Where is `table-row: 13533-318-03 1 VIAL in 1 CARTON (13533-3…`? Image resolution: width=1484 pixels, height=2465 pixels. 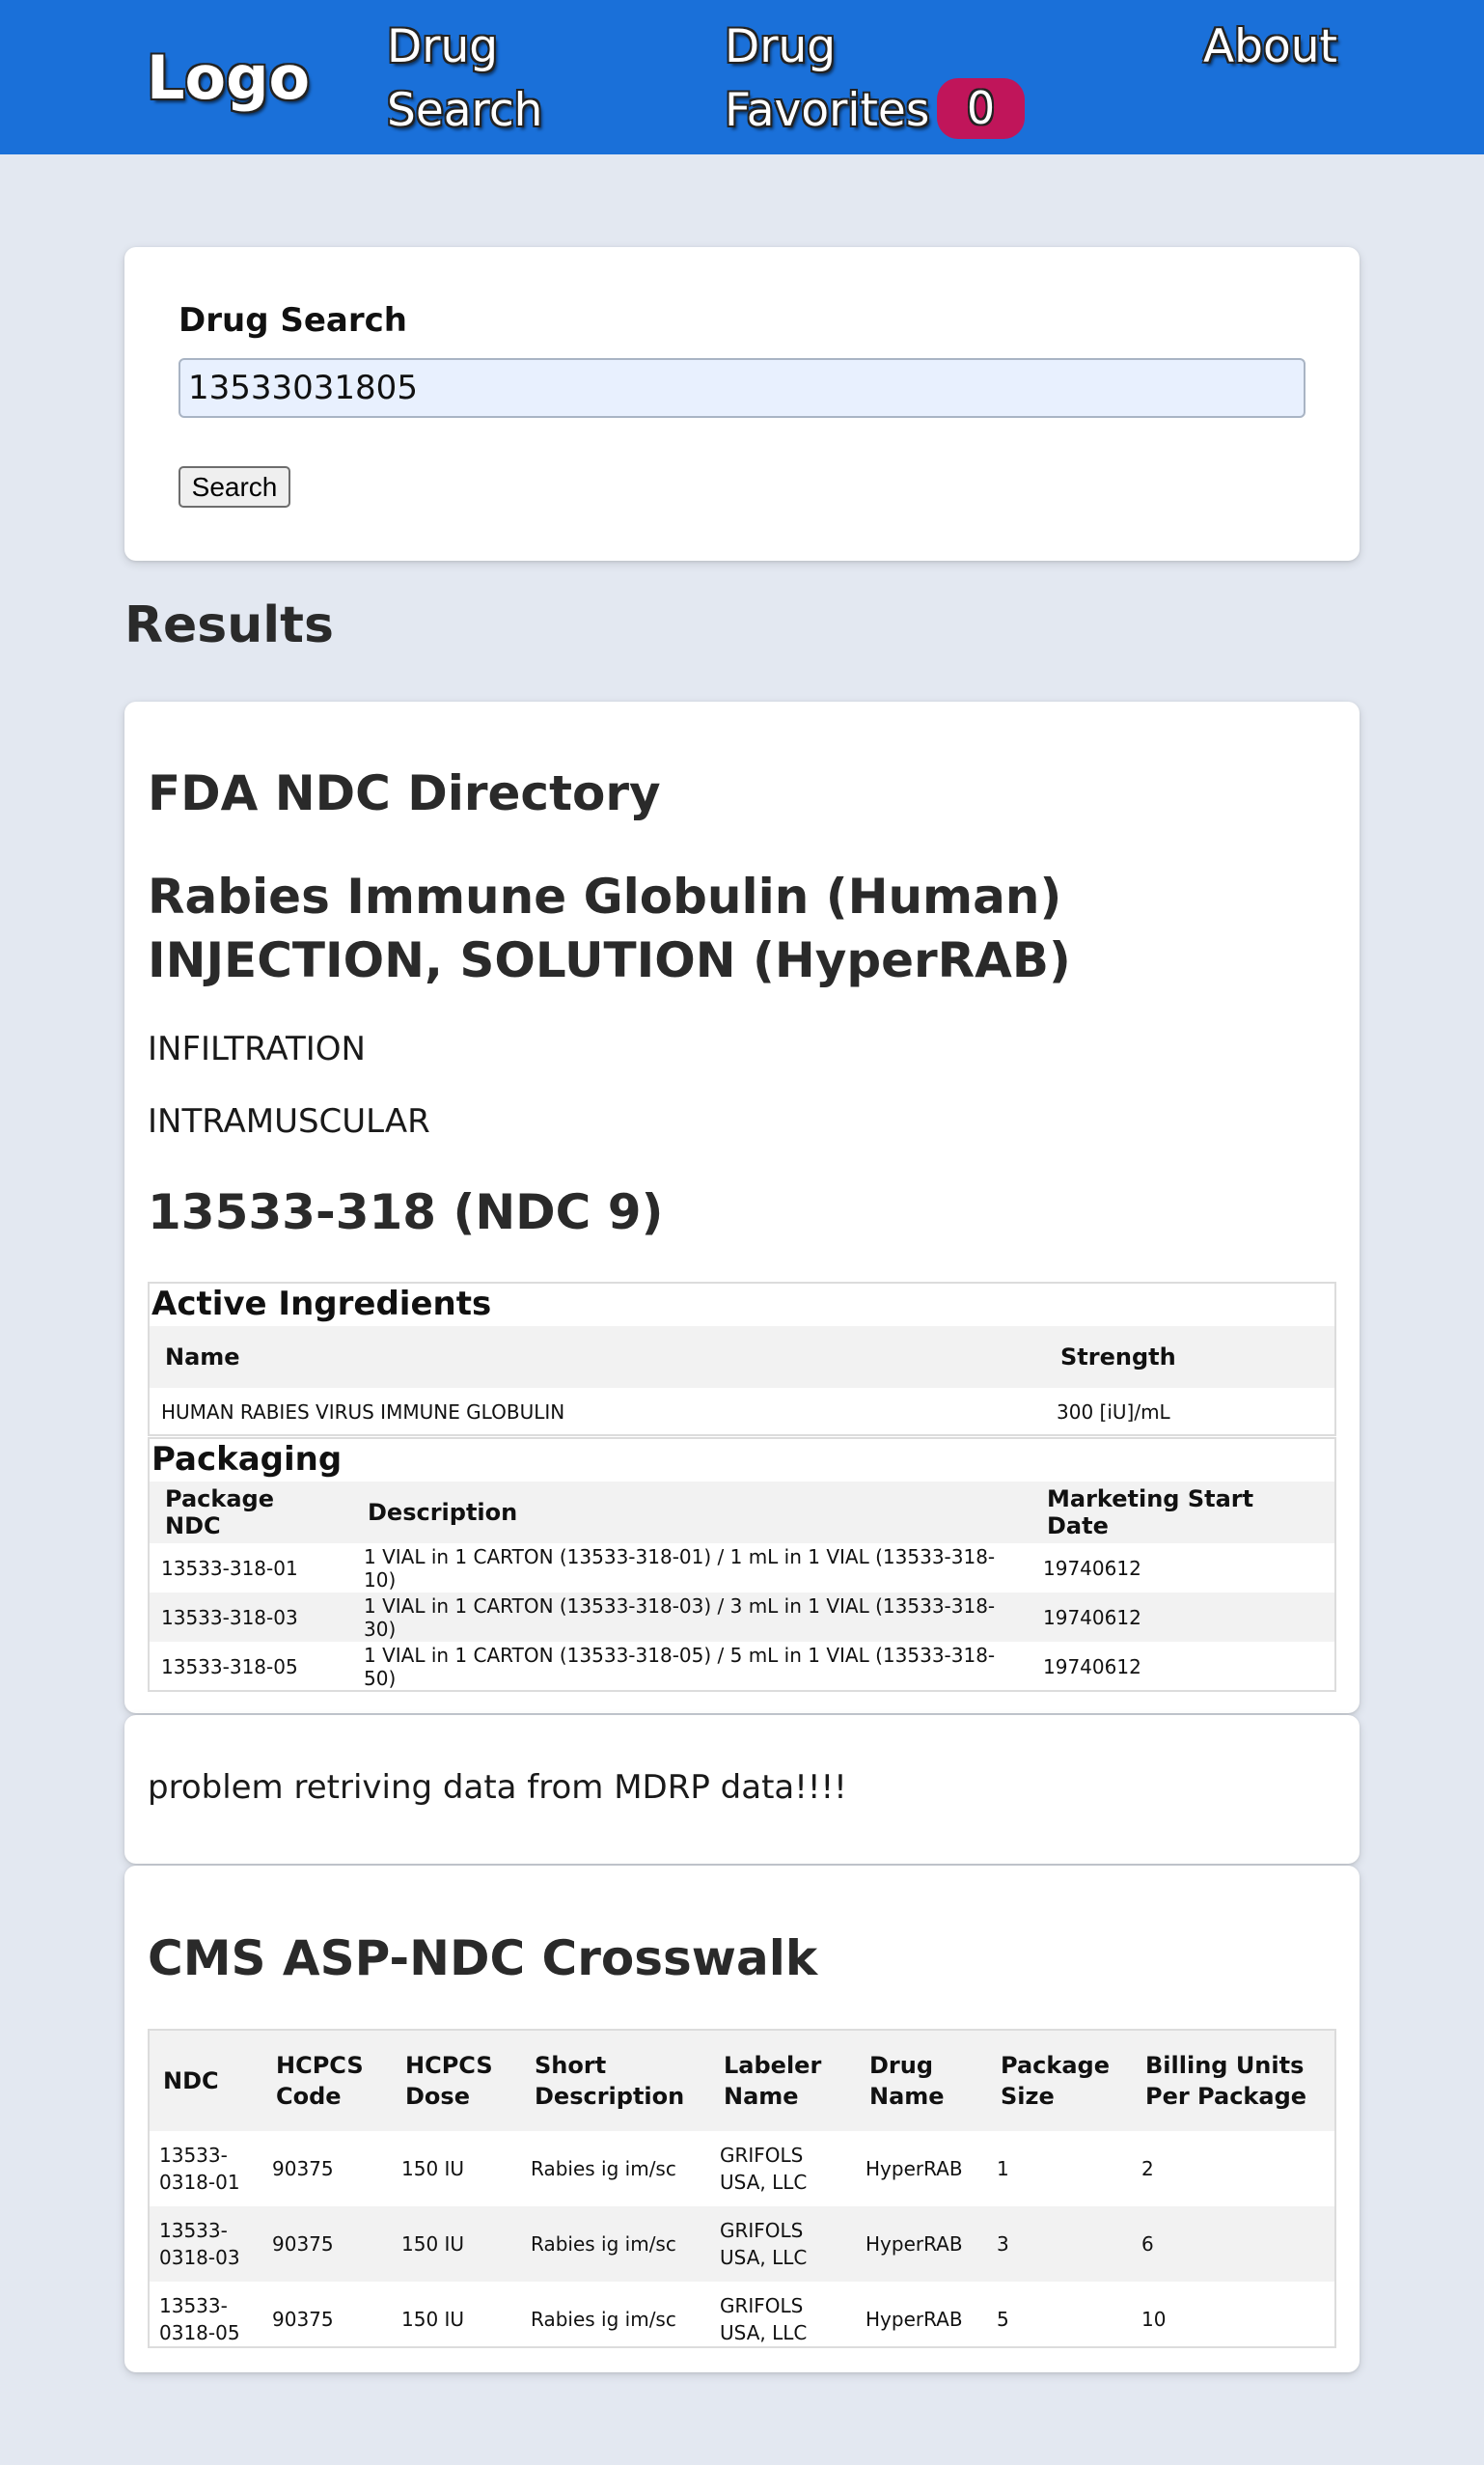 table-row: 13533-318-03 1 VIAL in 1 CARTON (13533-3… is located at coordinates (742, 1617).